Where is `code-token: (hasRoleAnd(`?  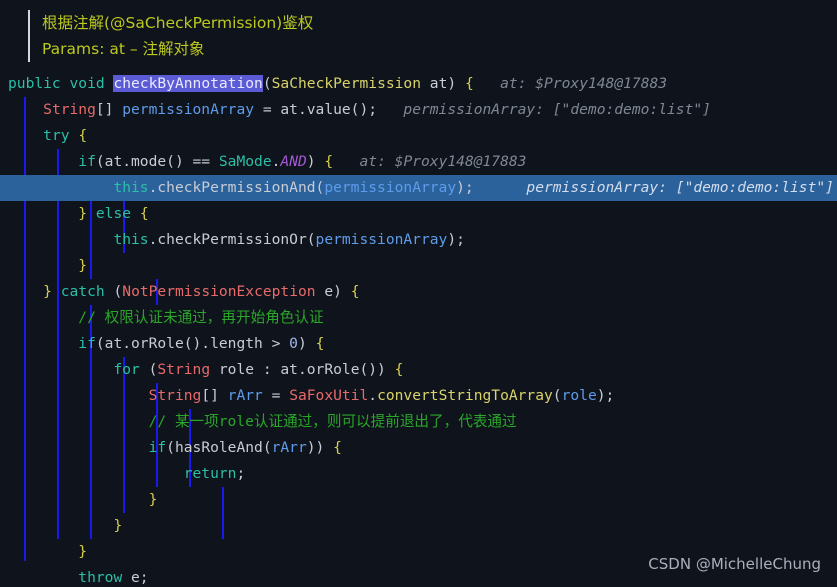
code-token: (hasRoleAnd( is located at coordinates (219, 447).